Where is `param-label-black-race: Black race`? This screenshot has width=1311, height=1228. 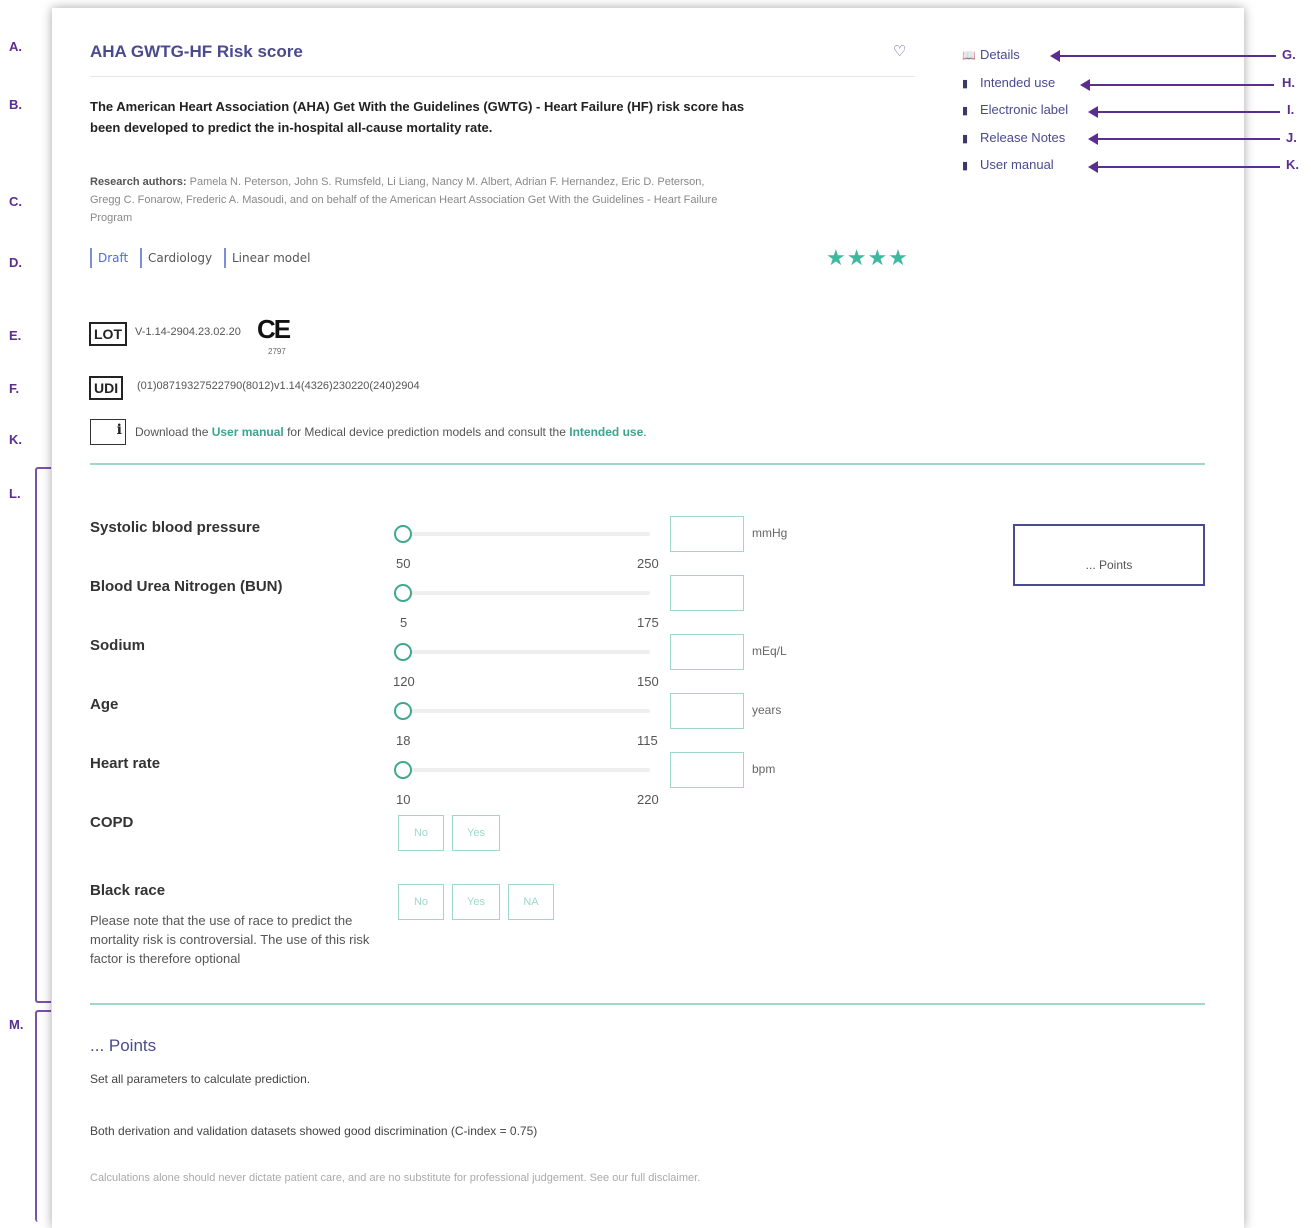 param-label-black-race: Black race is located at coordinates (128, 890).